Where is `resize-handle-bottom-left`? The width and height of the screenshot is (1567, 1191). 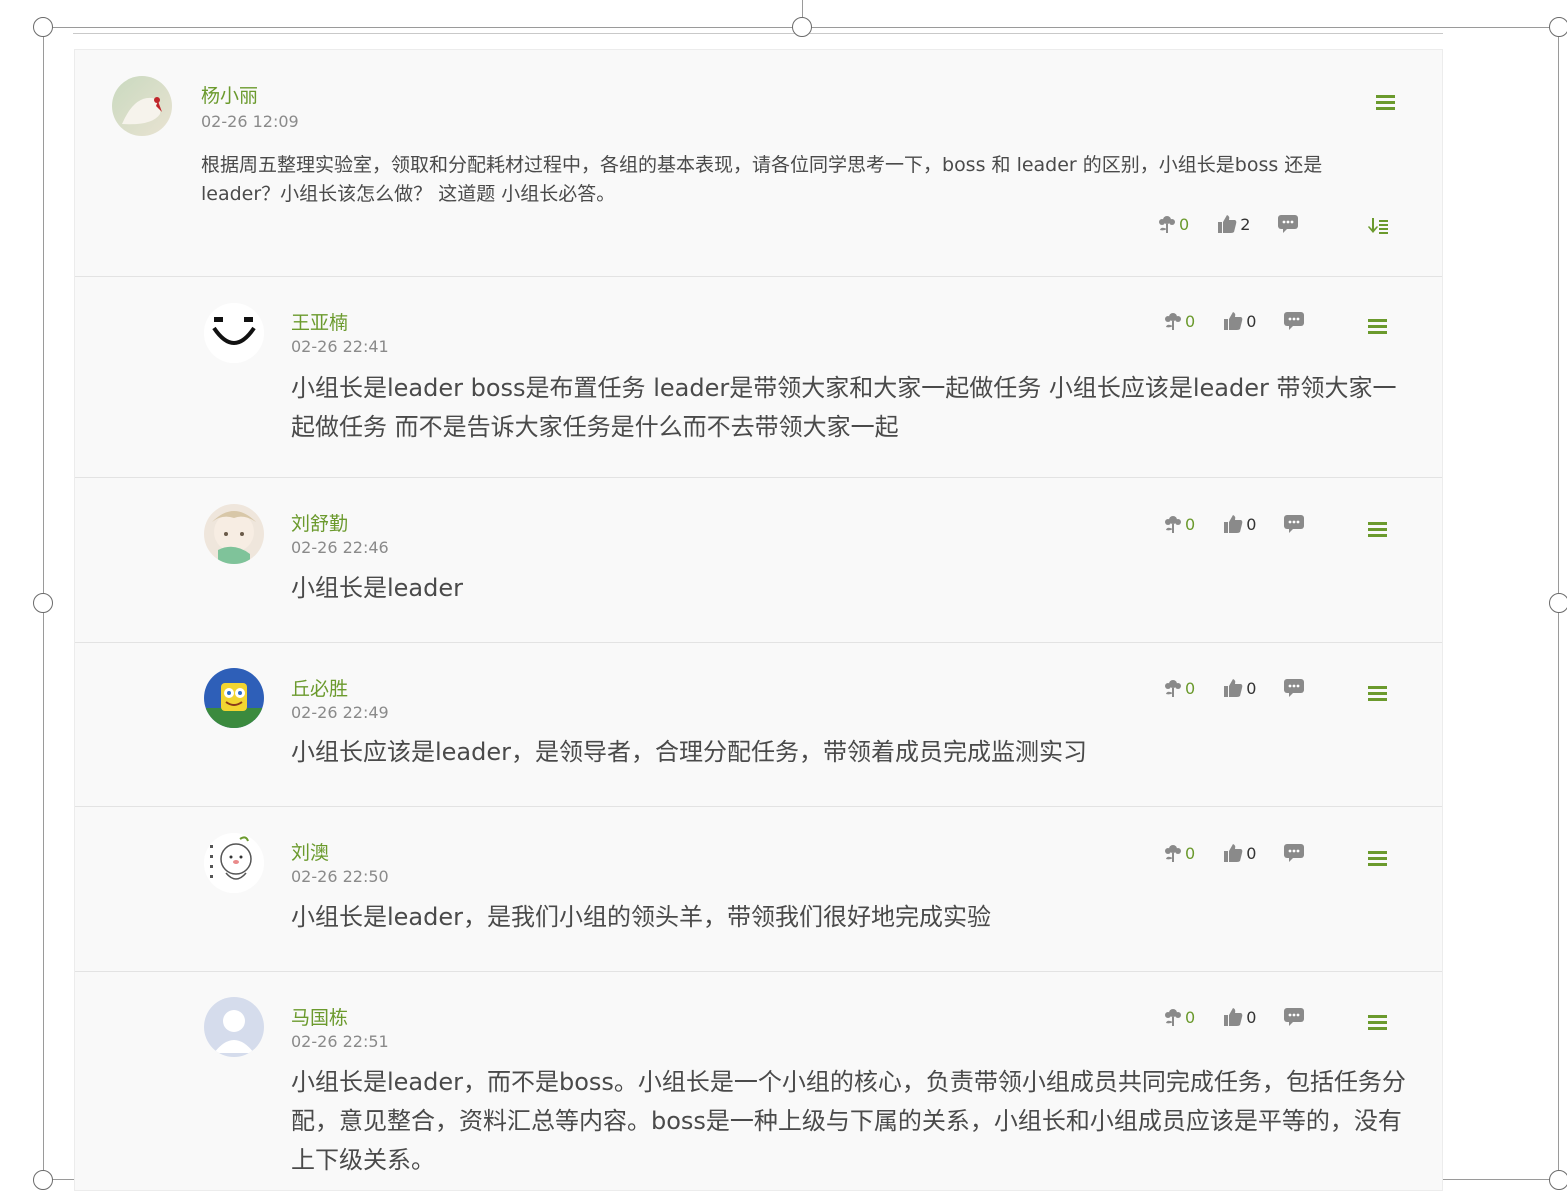 resize-handle-bottom-left is located at coordinates (43, 1180).